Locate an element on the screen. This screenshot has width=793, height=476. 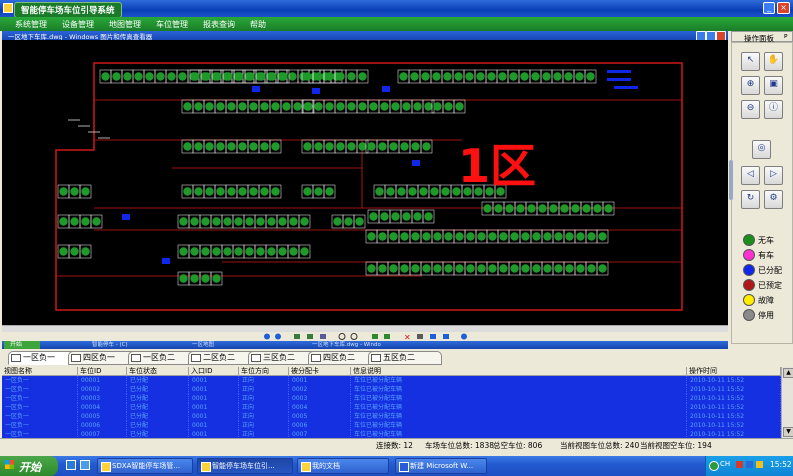
prev-icon: ◁ is located at coordinates (750, 175).